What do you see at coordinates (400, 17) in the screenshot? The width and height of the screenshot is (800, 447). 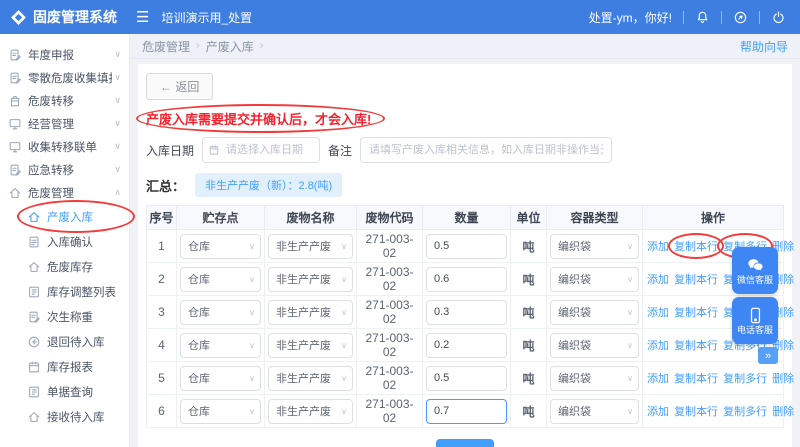 I see `app-header: 固废管理系统 ☰ 培训演示用_处置 处置-ym，你好!` at bounding box center [400, 17].